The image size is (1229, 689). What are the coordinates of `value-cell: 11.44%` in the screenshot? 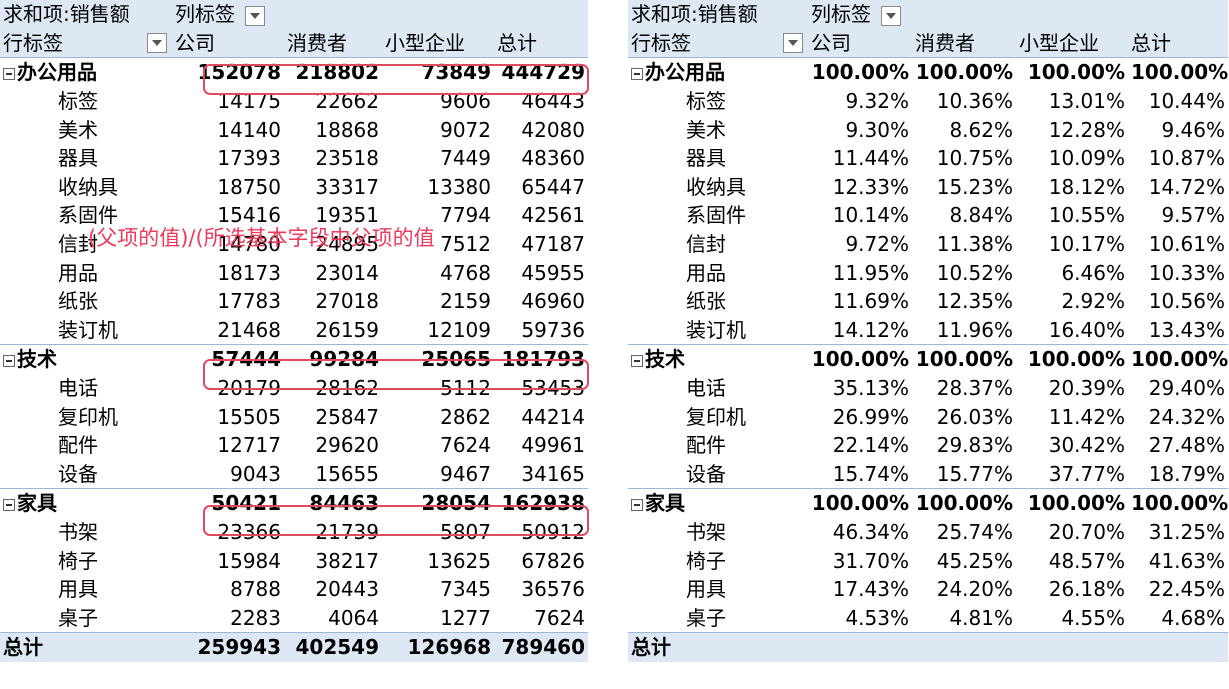 It's located at (860, 158).